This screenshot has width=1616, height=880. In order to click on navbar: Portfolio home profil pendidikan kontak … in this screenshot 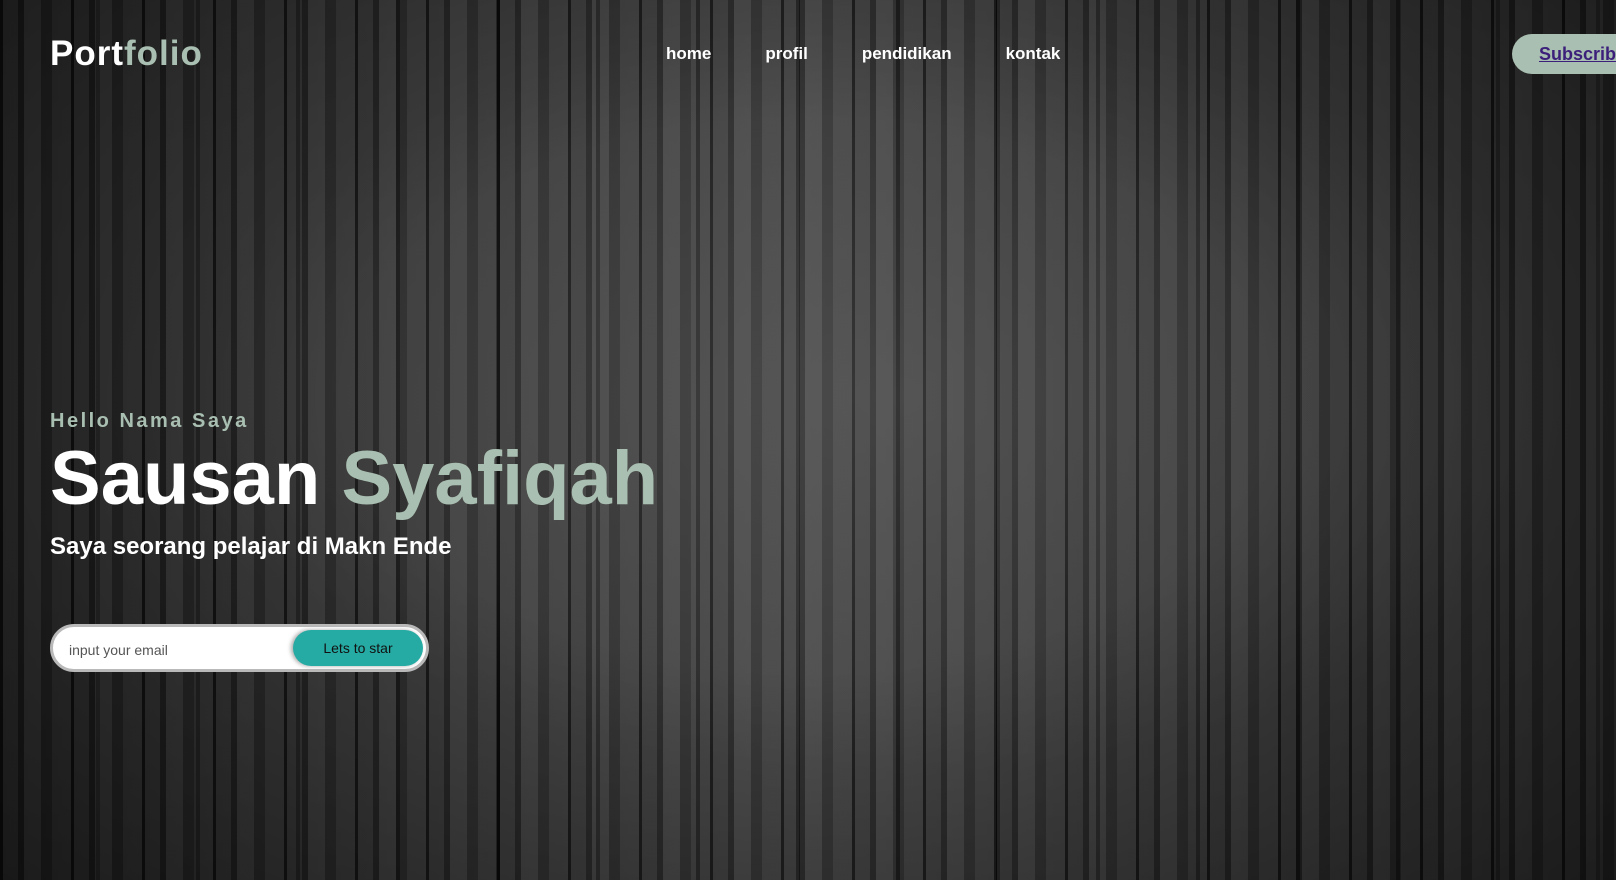, I will do `click(808, 55)`.